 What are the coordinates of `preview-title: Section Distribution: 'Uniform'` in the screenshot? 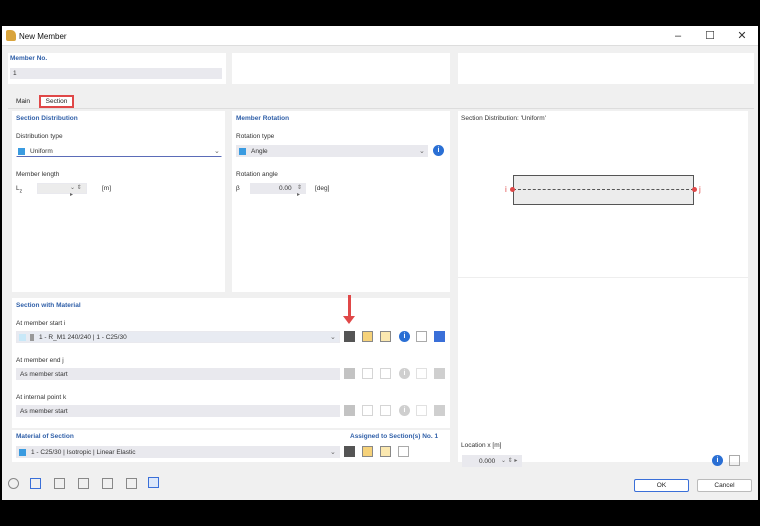 It's located at (503, 118).